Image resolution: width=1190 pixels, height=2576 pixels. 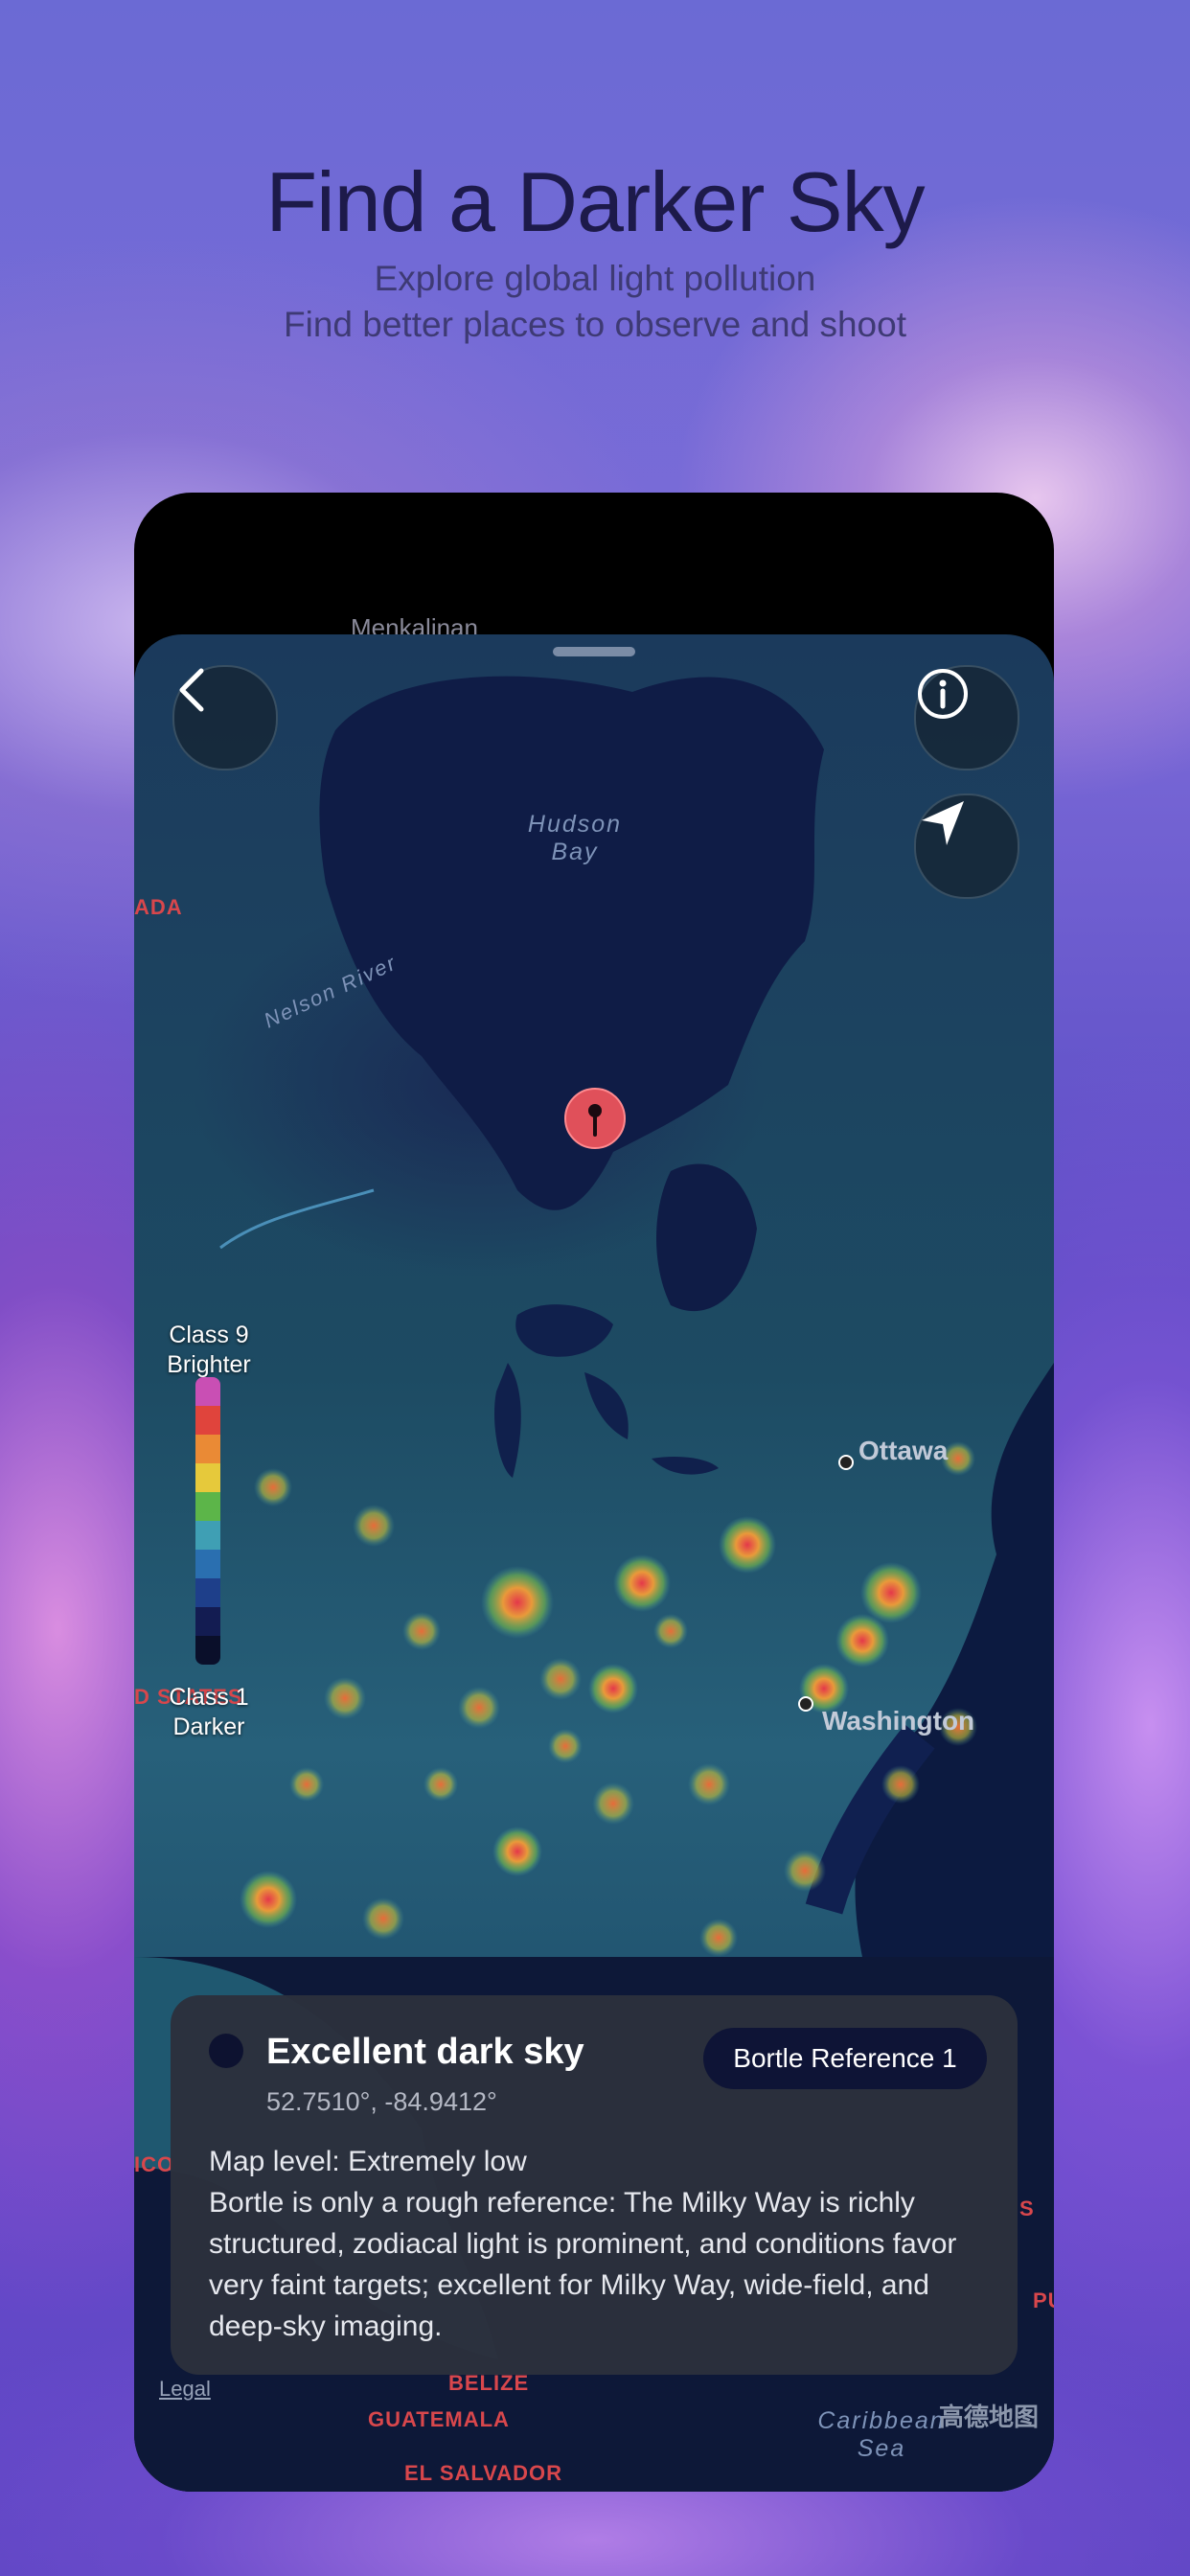 I want to click on hero-subtitle-line1: Explore global light pollution, so click(x=595, y=278).